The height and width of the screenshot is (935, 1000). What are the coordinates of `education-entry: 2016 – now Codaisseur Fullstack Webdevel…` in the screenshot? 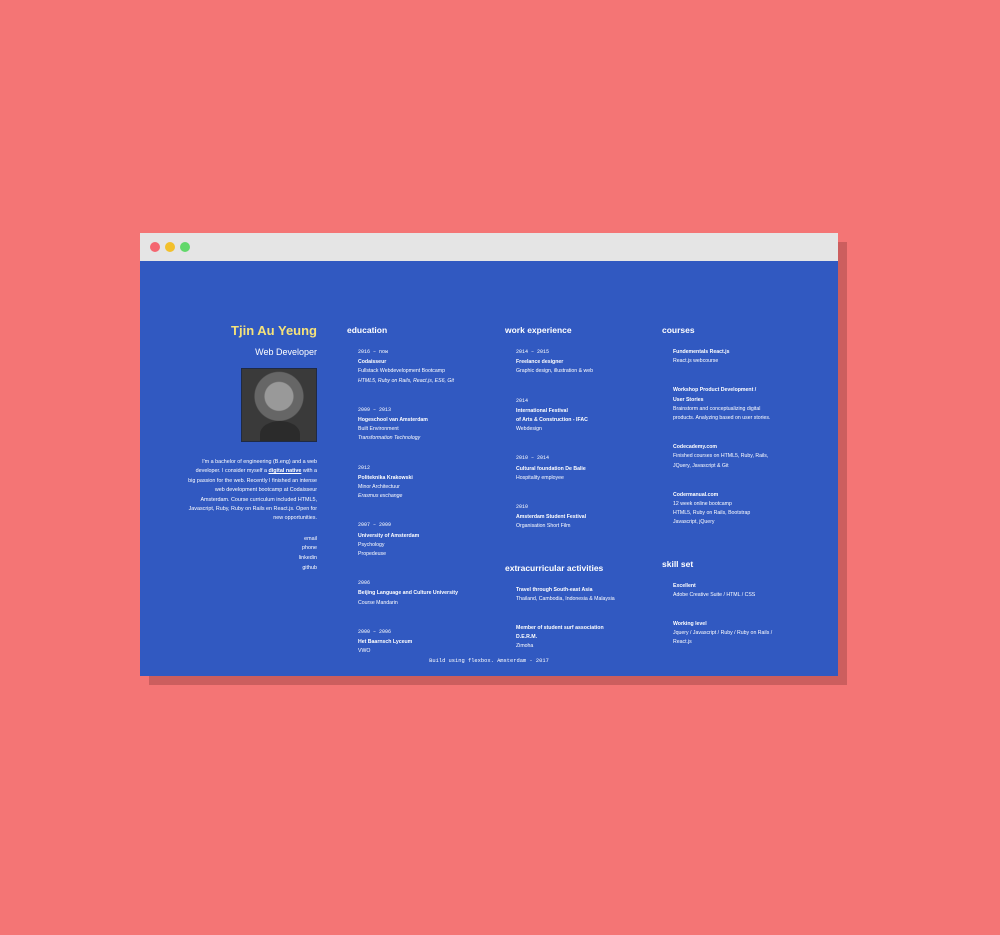 It's located at (425, 367).